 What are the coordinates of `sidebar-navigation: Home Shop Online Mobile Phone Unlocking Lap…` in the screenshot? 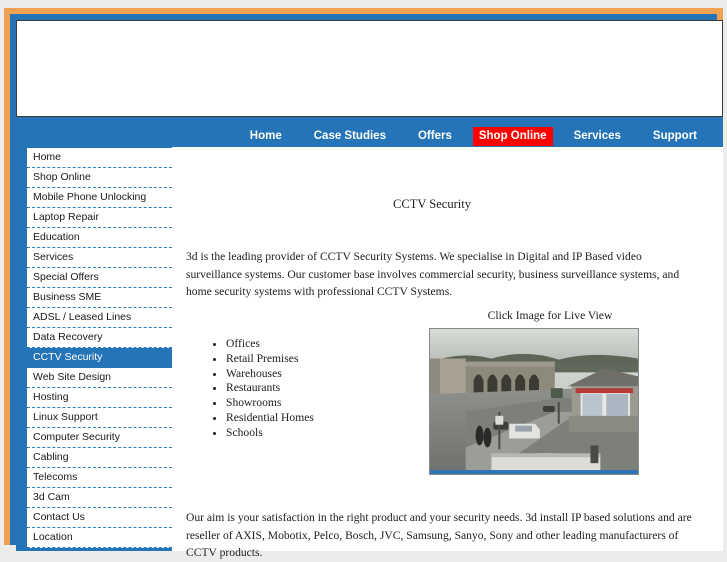 It's located at (99, 348).